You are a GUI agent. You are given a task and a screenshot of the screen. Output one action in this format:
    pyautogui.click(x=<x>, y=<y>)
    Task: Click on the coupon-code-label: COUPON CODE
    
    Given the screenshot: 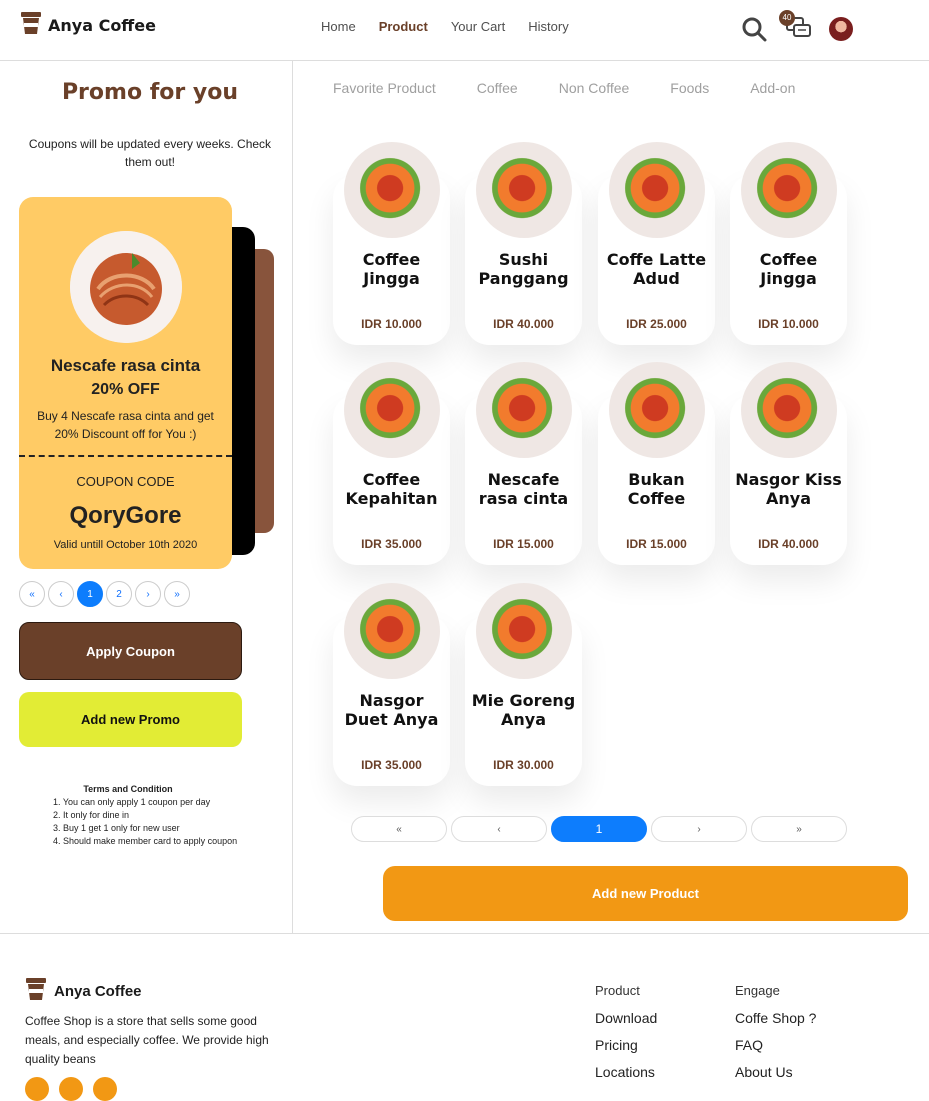 What is the action you would take?
    pyautogui.click(x=125, y=481)
    